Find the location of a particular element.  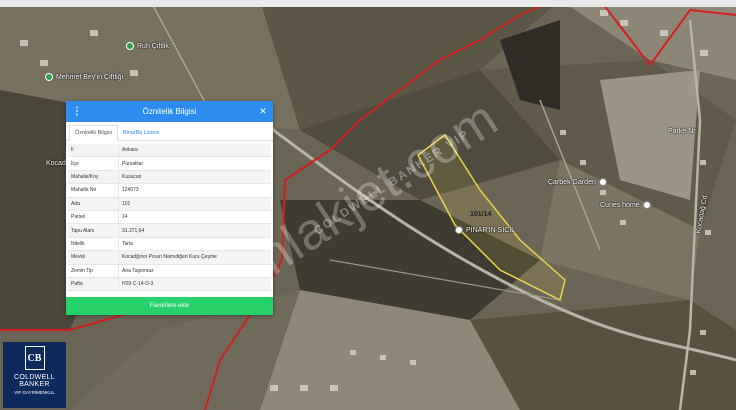

kebab-menu-icon: ⋮ is located at coordinates (77, 111).